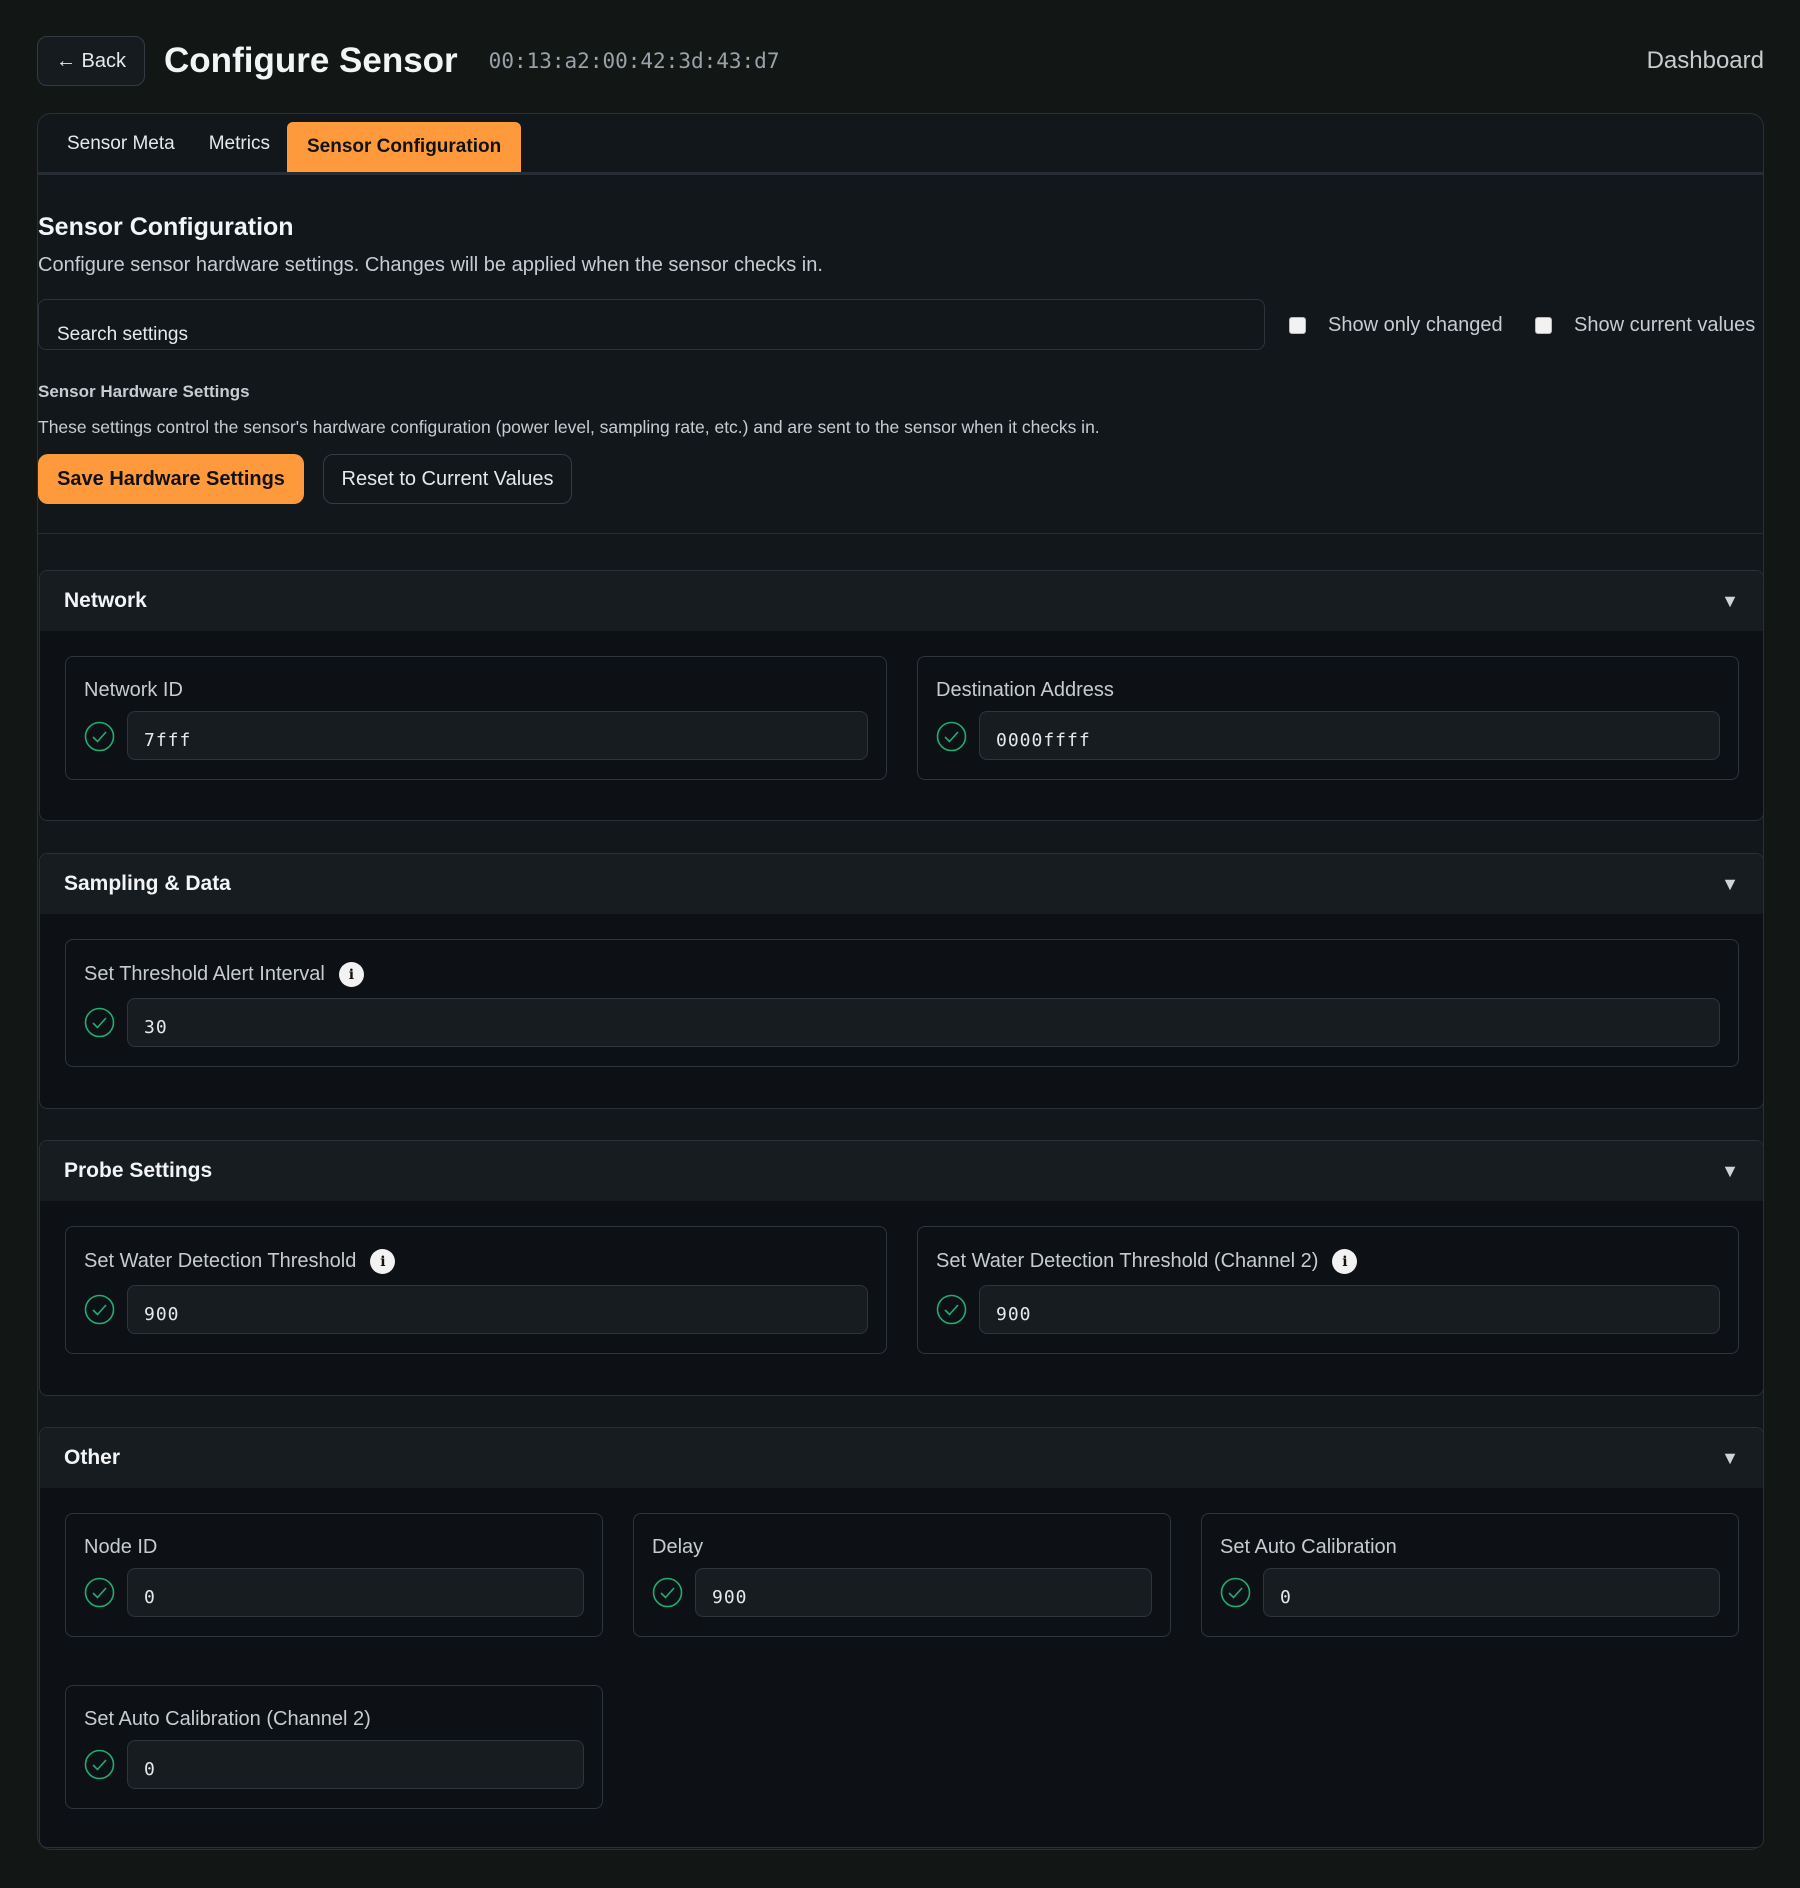  I want to click on device-id: 00:13:a2:00:42:3d:43:d7, so click(634, 61).